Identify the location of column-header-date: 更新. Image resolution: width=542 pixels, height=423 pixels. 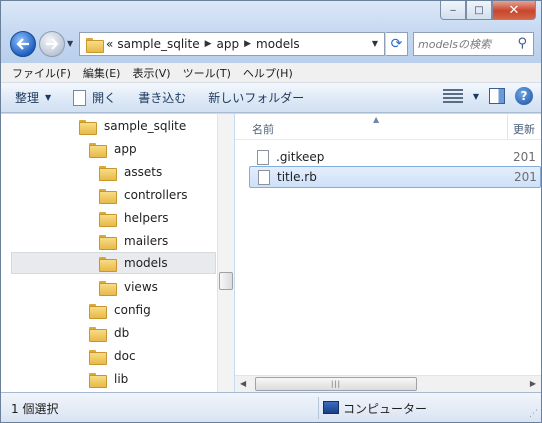
(524, 129).